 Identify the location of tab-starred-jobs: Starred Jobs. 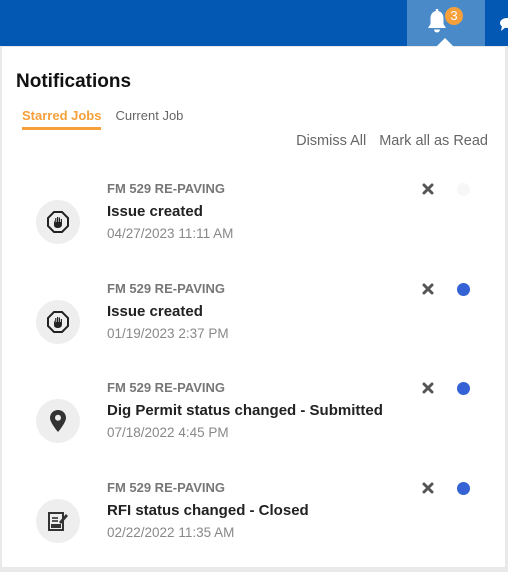
(62, 119).